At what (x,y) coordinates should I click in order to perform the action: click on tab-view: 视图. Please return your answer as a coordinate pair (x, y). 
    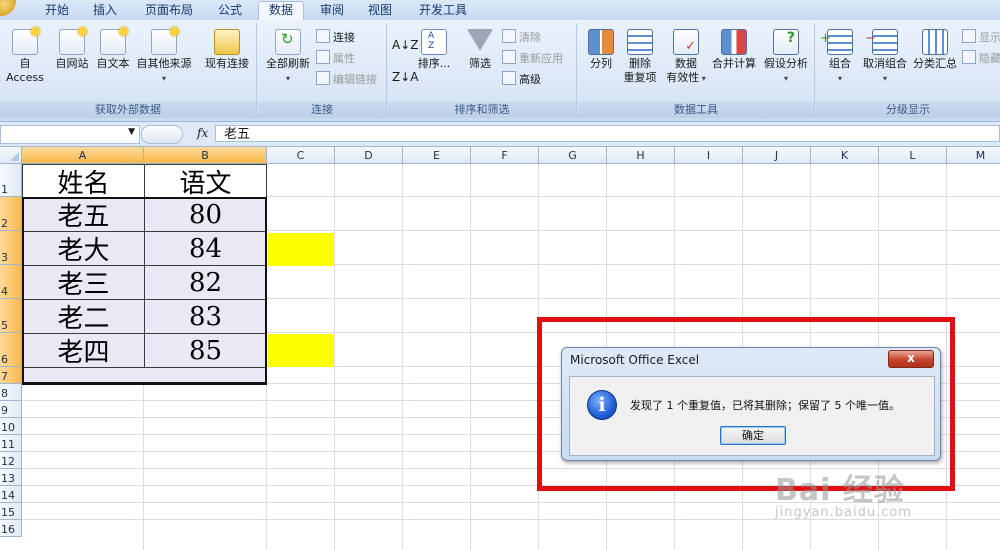
    Looking at the image, I should click on (380, 11).